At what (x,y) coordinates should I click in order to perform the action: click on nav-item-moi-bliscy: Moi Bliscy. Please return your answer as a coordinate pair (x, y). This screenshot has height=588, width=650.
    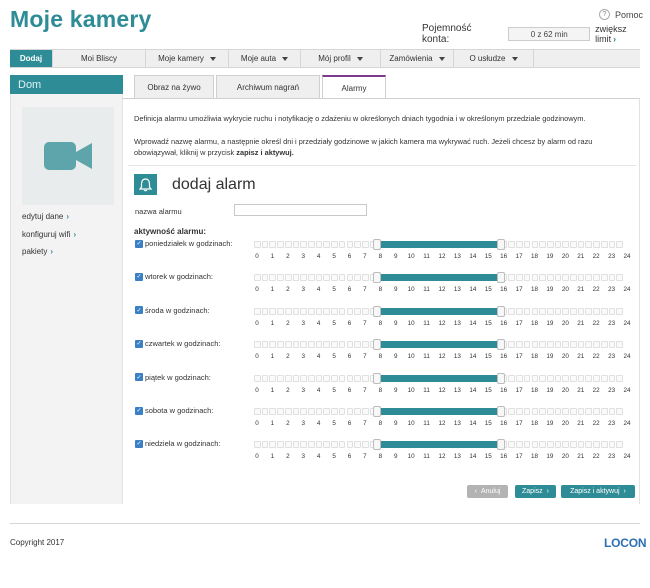
    Looking at the image, I should click on (99, 58).